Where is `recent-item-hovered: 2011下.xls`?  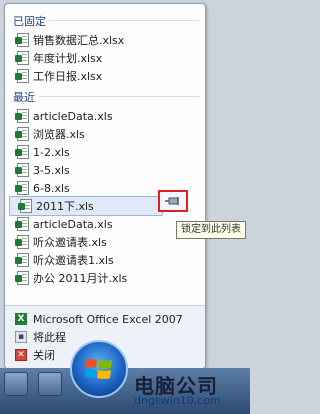
recent-item-hovered: 2011下.xls is located at coordinates (86, 206).